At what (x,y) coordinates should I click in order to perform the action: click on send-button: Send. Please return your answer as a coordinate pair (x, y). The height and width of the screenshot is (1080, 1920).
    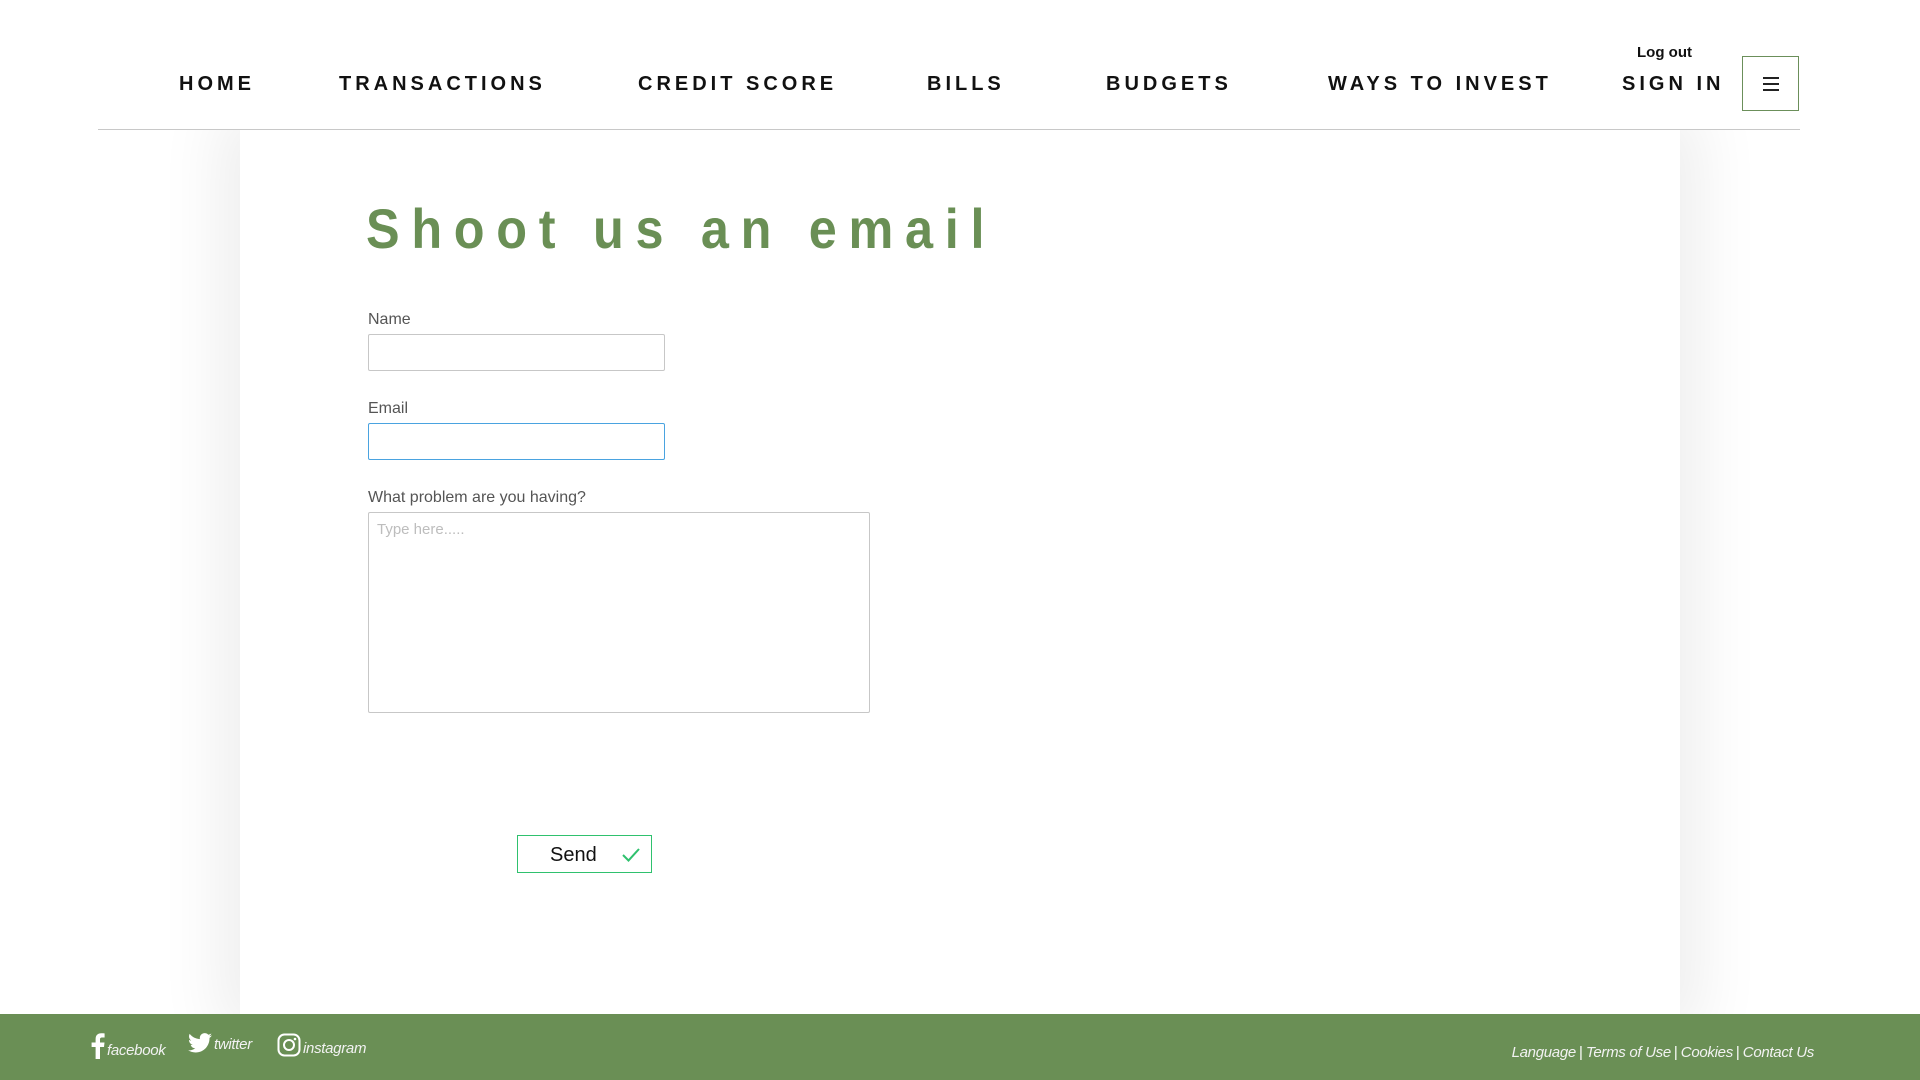
    Looking at the image, I should click on (584, 854).